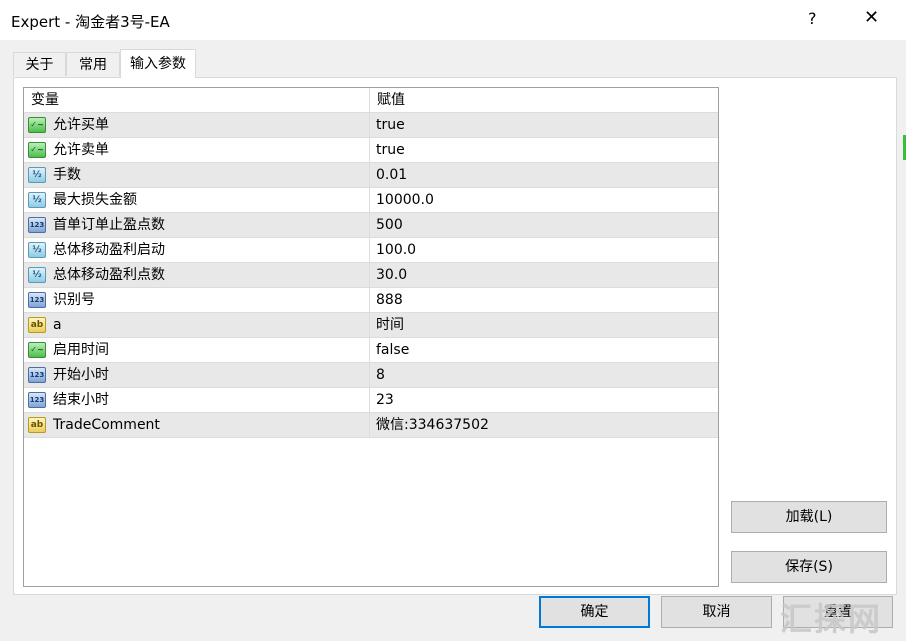 Image resolution: width=906 pixels, height=641 pixels. I want to click on parameter-name-cell: 123 结束小时, so click(197, 400).